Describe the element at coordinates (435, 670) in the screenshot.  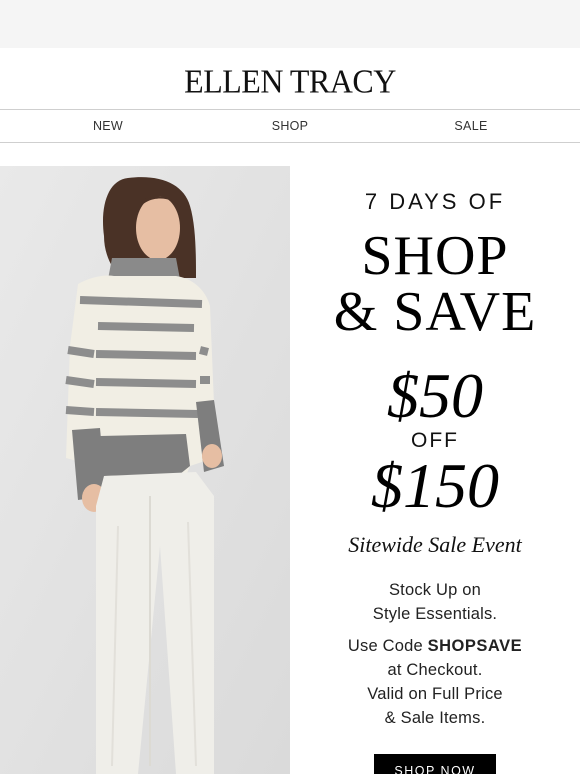
I see `code-line-2: at Checkout.` at that location.